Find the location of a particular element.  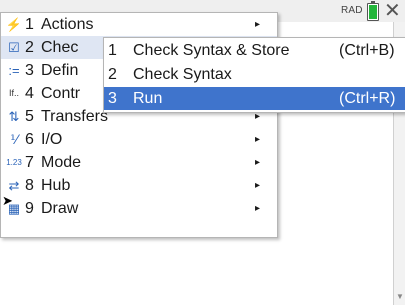

submenu-item-label: Check Syntax is located at coordinates (182, 74).